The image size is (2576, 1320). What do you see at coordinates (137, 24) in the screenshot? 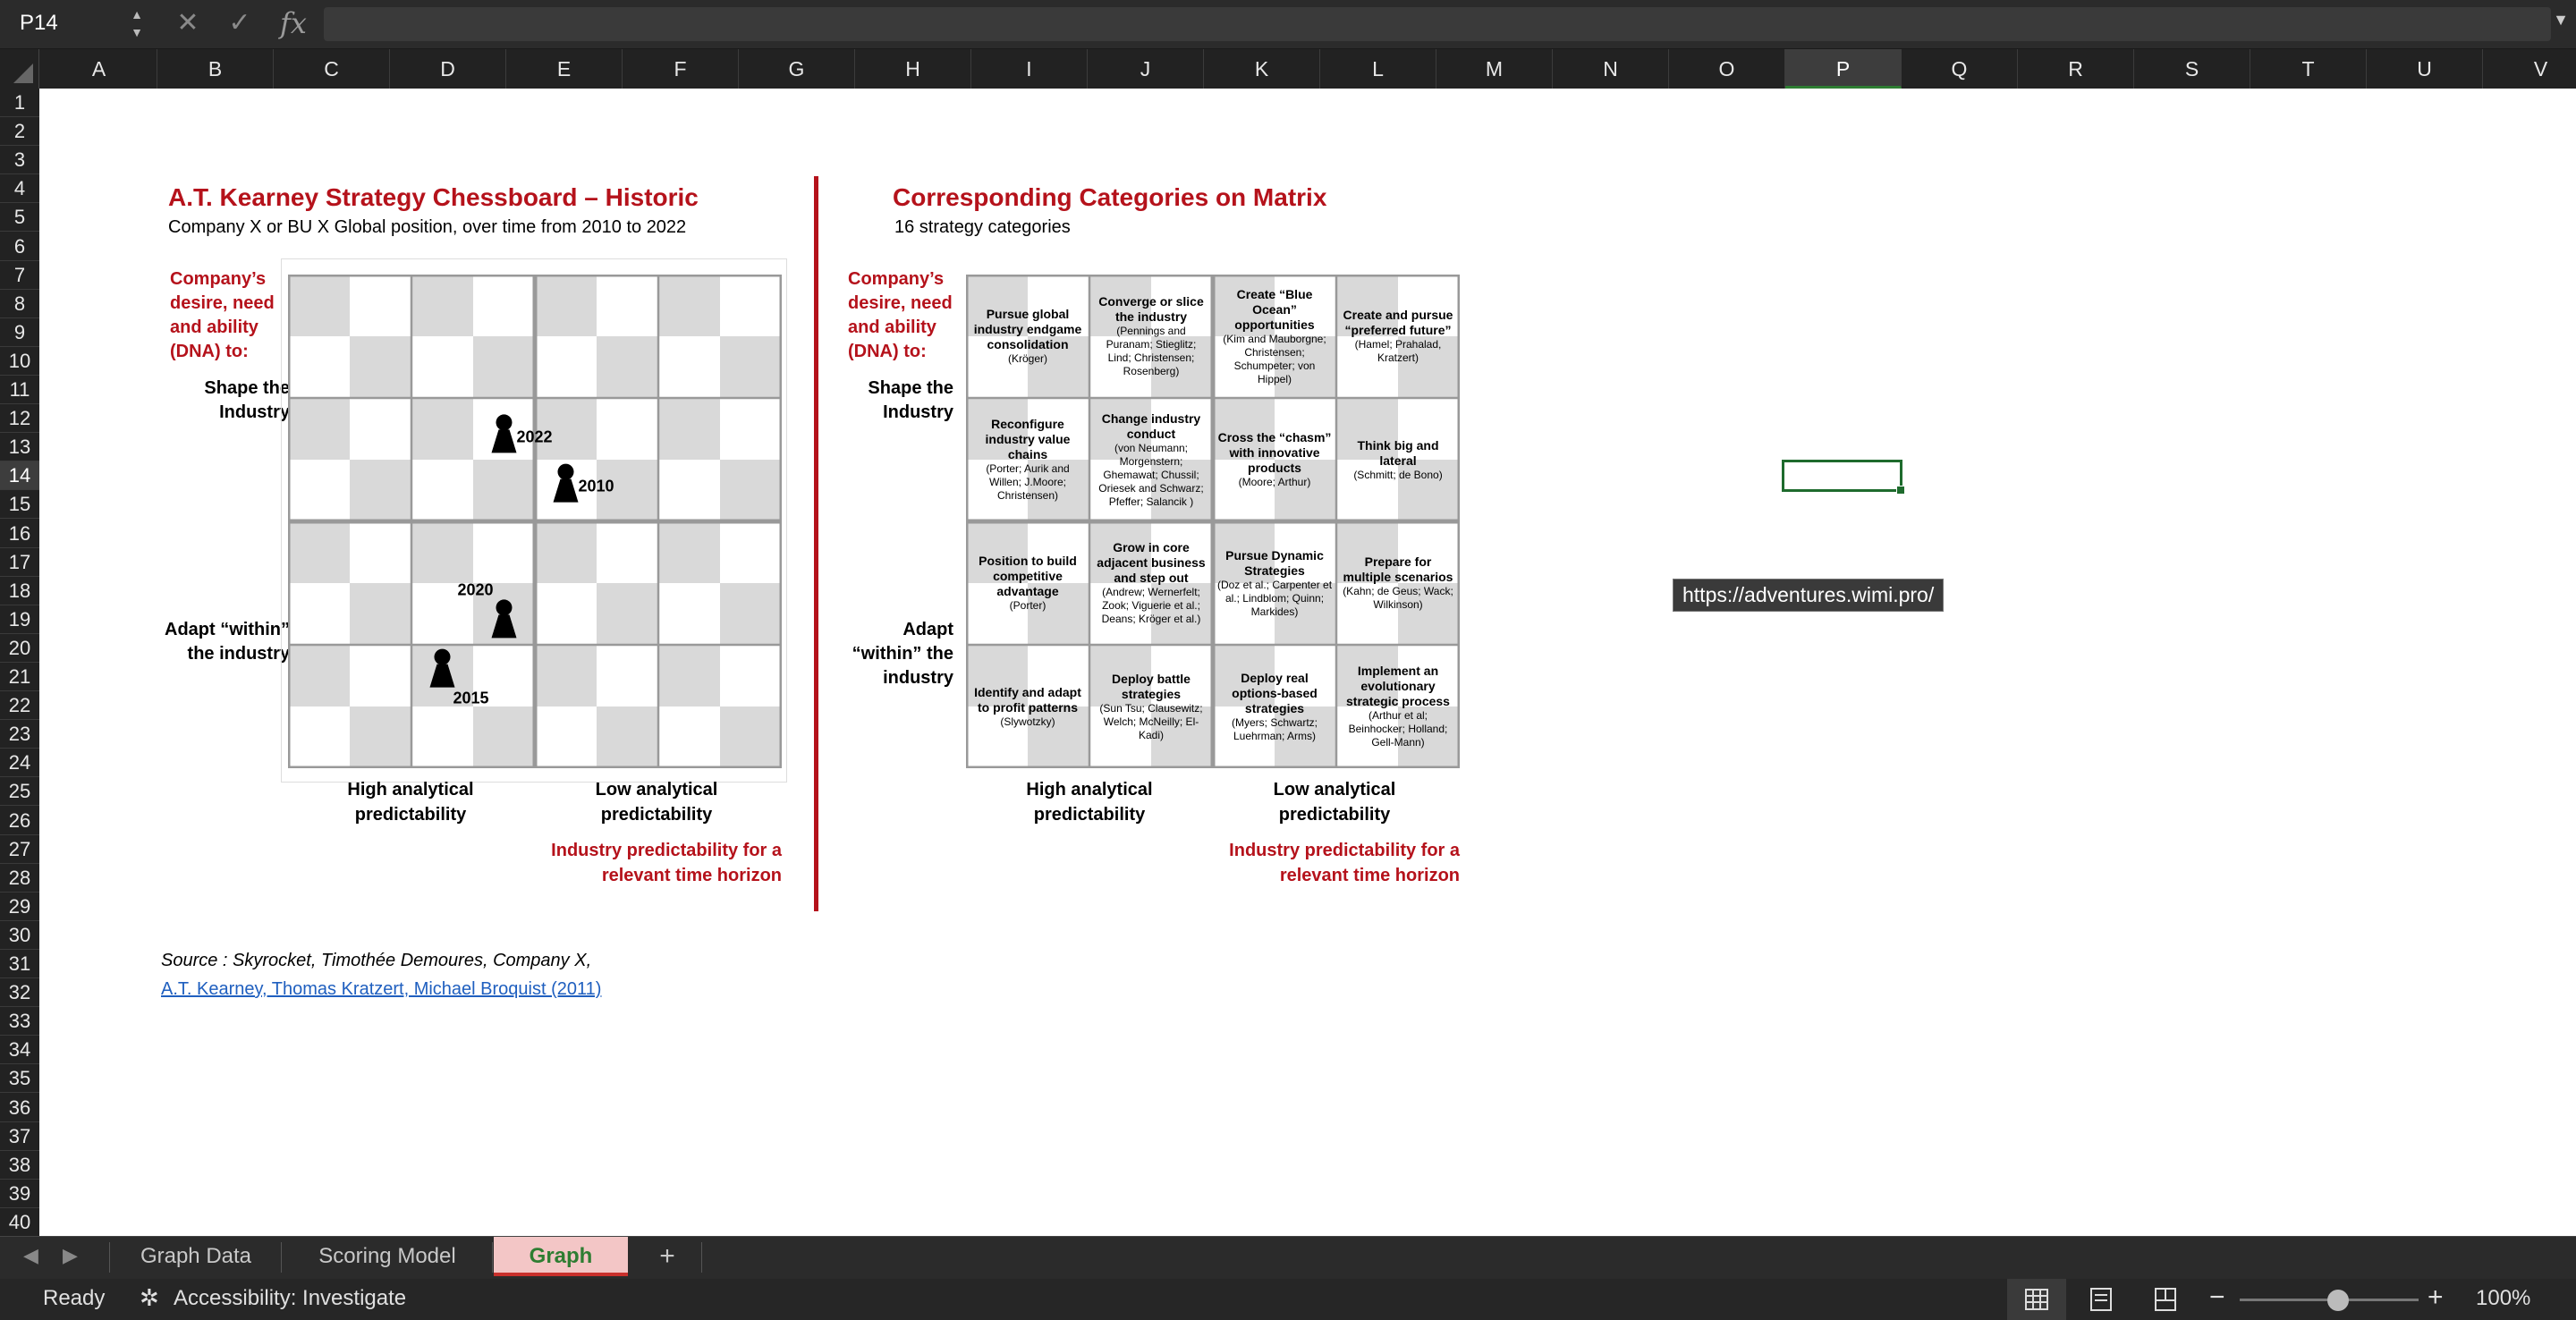
I see `name-box-spinner: ▲ ▼` at bounding box center [137, 24].